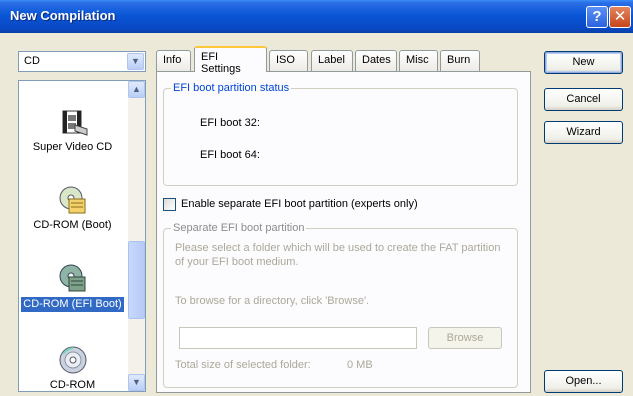 This screenshot has height=396, width=633. I want to click on list-item-super-video-cd: Super Video CD, so click(72, 130).